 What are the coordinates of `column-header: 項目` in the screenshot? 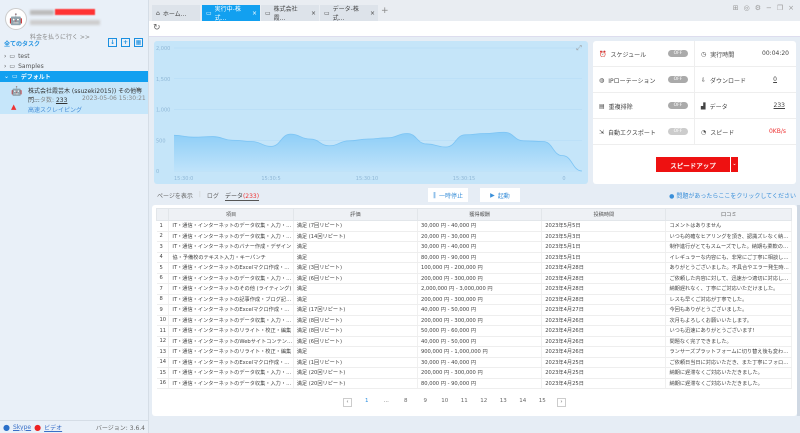 It's located at (231, 214).